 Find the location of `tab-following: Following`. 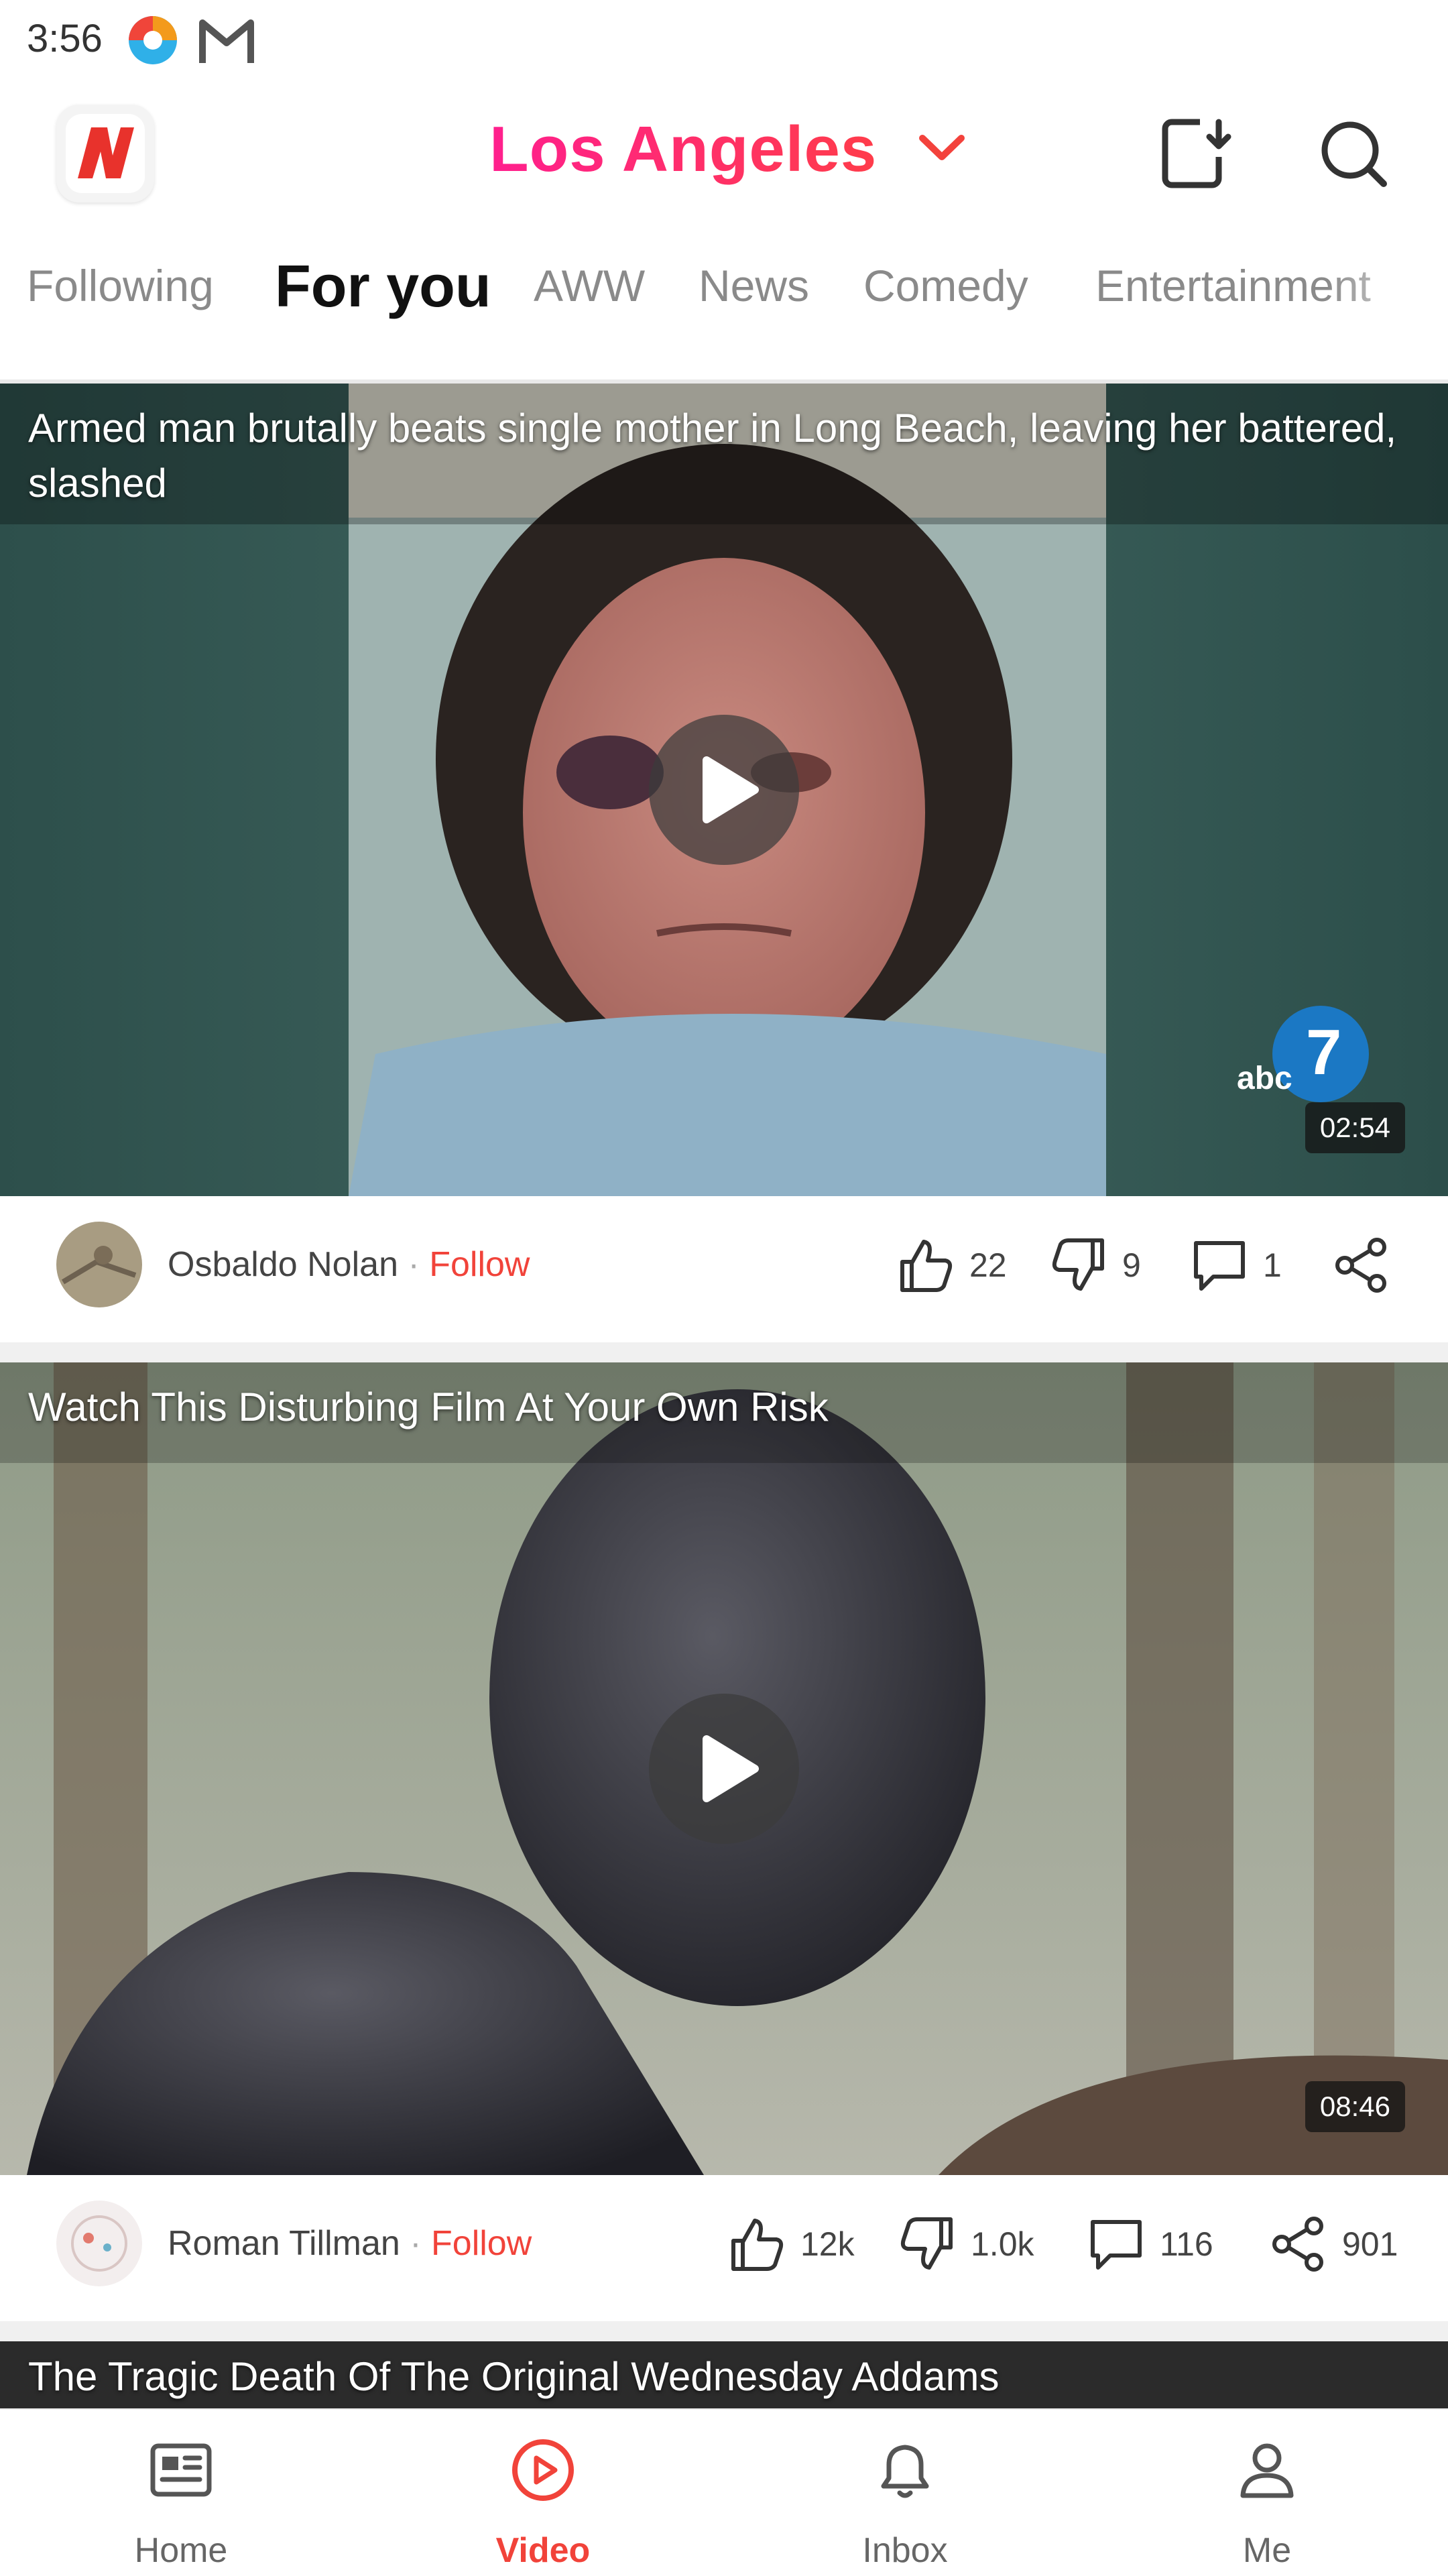

tab-following: Following is located at coordinates (121, 285).